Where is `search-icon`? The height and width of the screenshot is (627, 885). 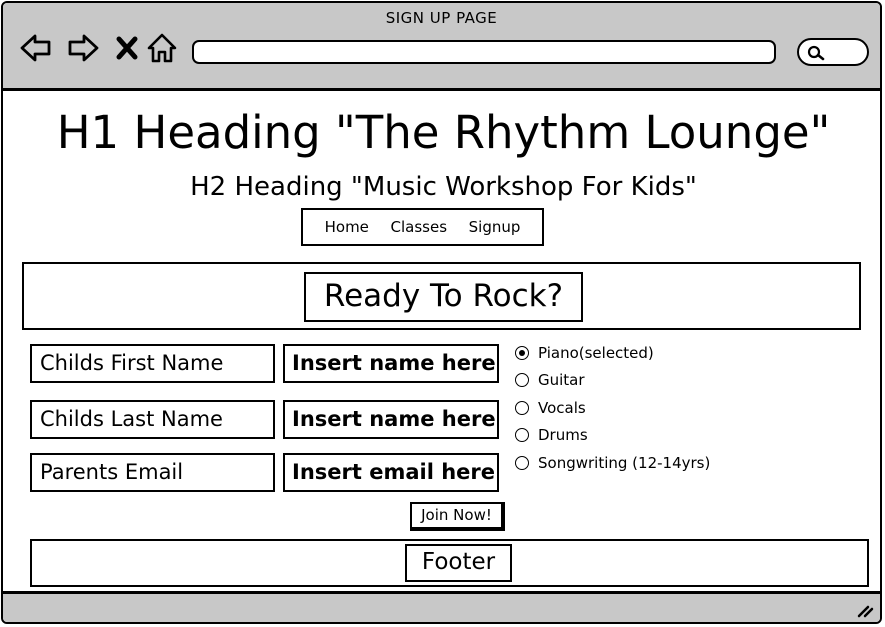 search-icon is located at coordinates (816, 53).